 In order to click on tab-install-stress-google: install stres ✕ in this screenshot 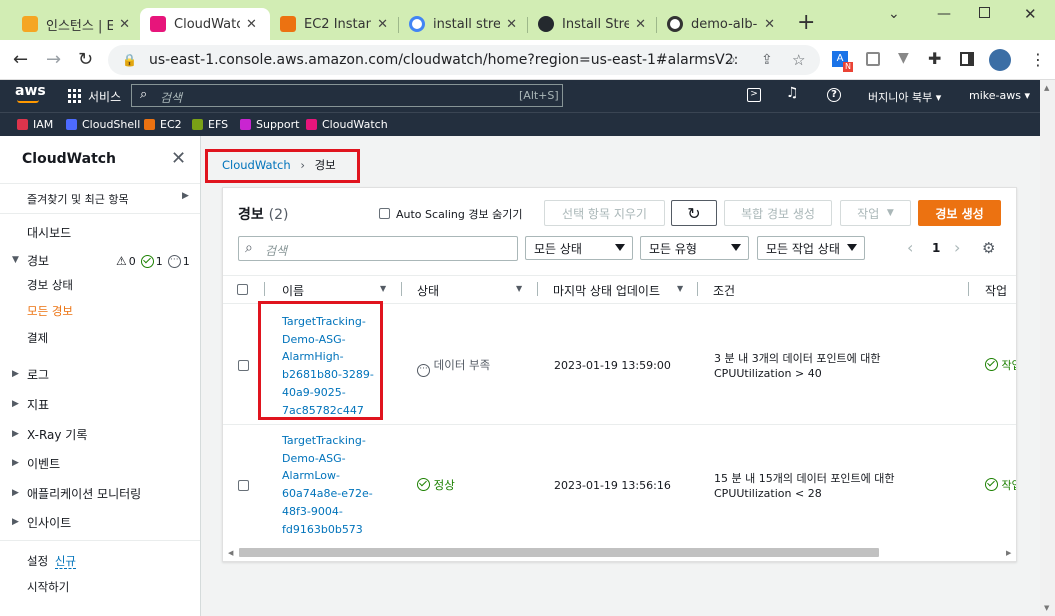, I will do `click(463, 24)`.